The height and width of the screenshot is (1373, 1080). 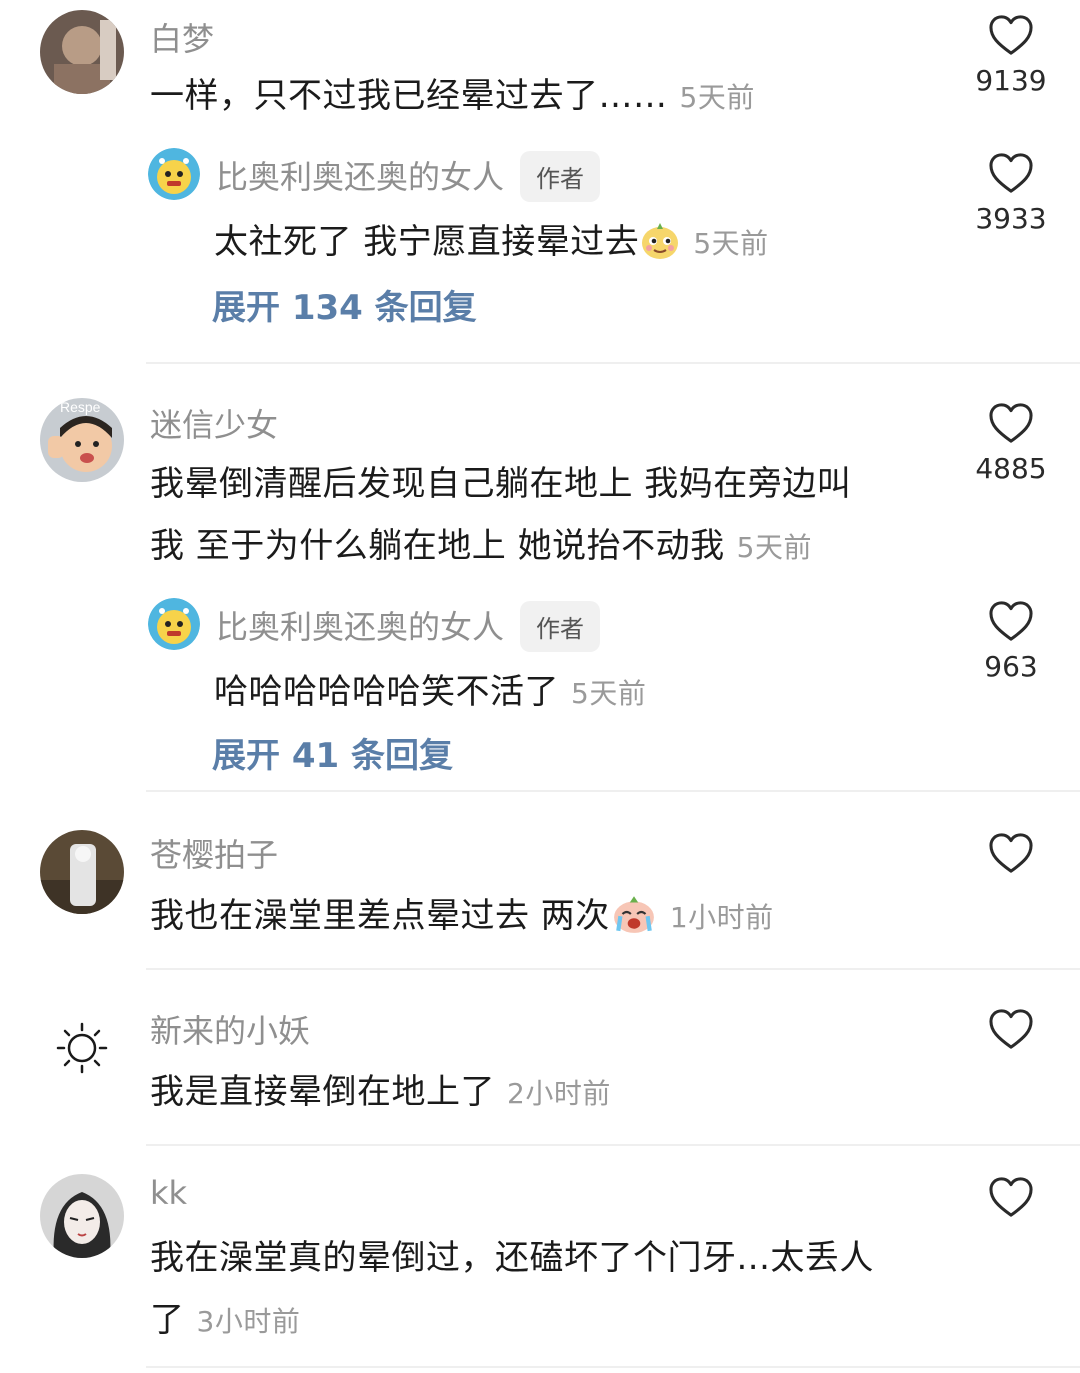 I want to click on comment-time: 3小时前, so click(x=248, y=1321).